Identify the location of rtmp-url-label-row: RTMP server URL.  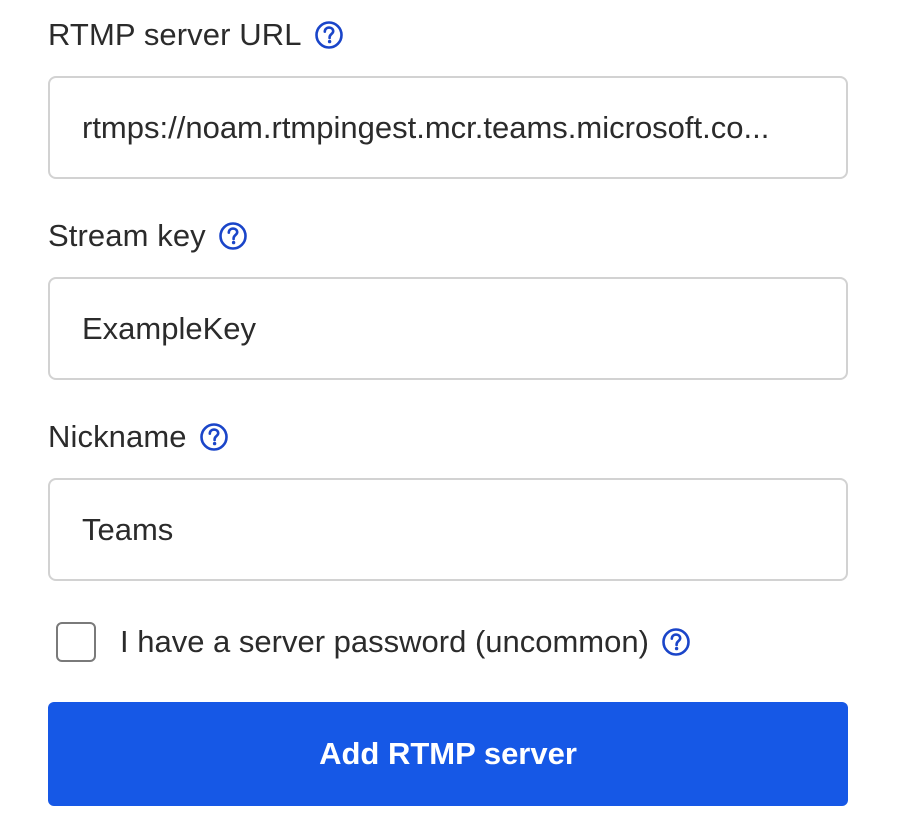
(448, 34).